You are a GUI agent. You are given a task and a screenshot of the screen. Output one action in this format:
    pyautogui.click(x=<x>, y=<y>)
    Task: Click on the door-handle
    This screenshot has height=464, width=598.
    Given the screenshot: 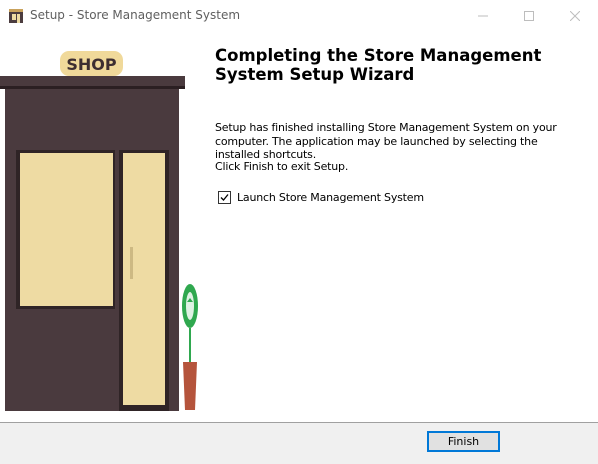 What is the action you would take?
    pyautogui.click(x=131, y=263)
    